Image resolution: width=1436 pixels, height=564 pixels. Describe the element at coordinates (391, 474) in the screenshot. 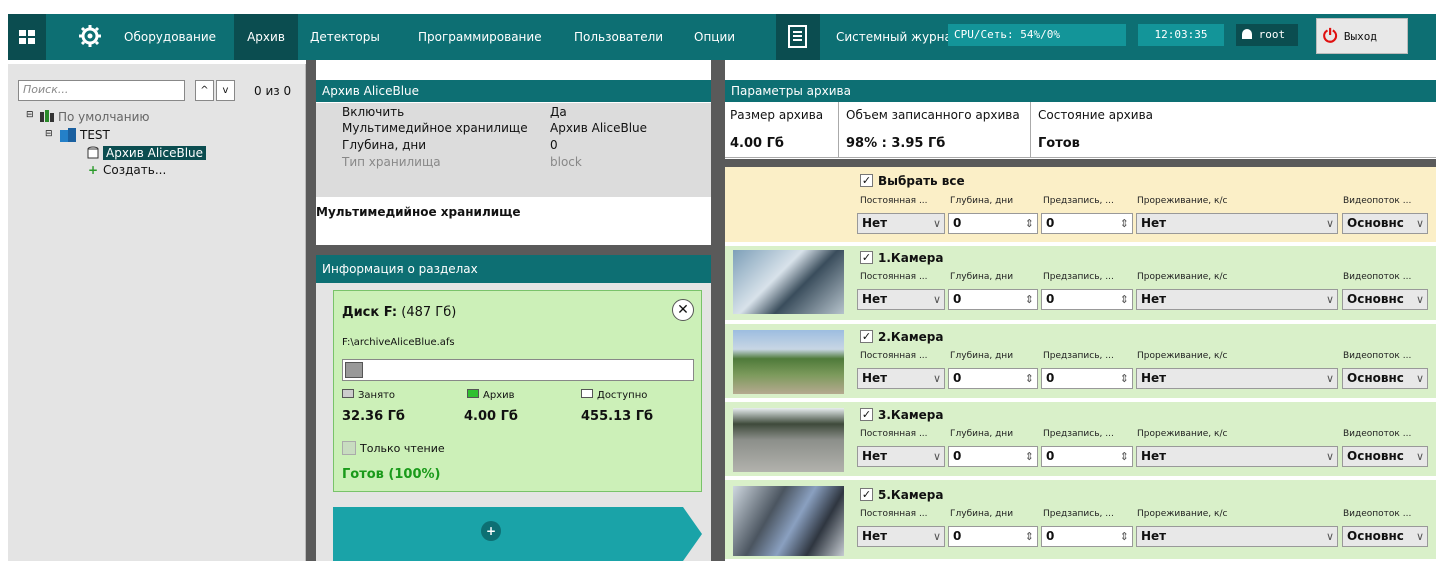

I see `disk-status: Готов (100%)` at that location.